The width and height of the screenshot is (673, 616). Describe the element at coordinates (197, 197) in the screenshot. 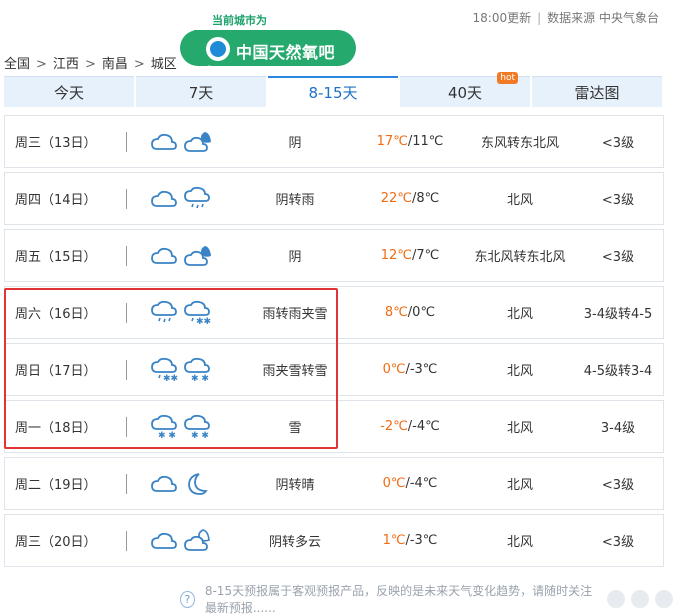

I see `rain-icon` at that location.